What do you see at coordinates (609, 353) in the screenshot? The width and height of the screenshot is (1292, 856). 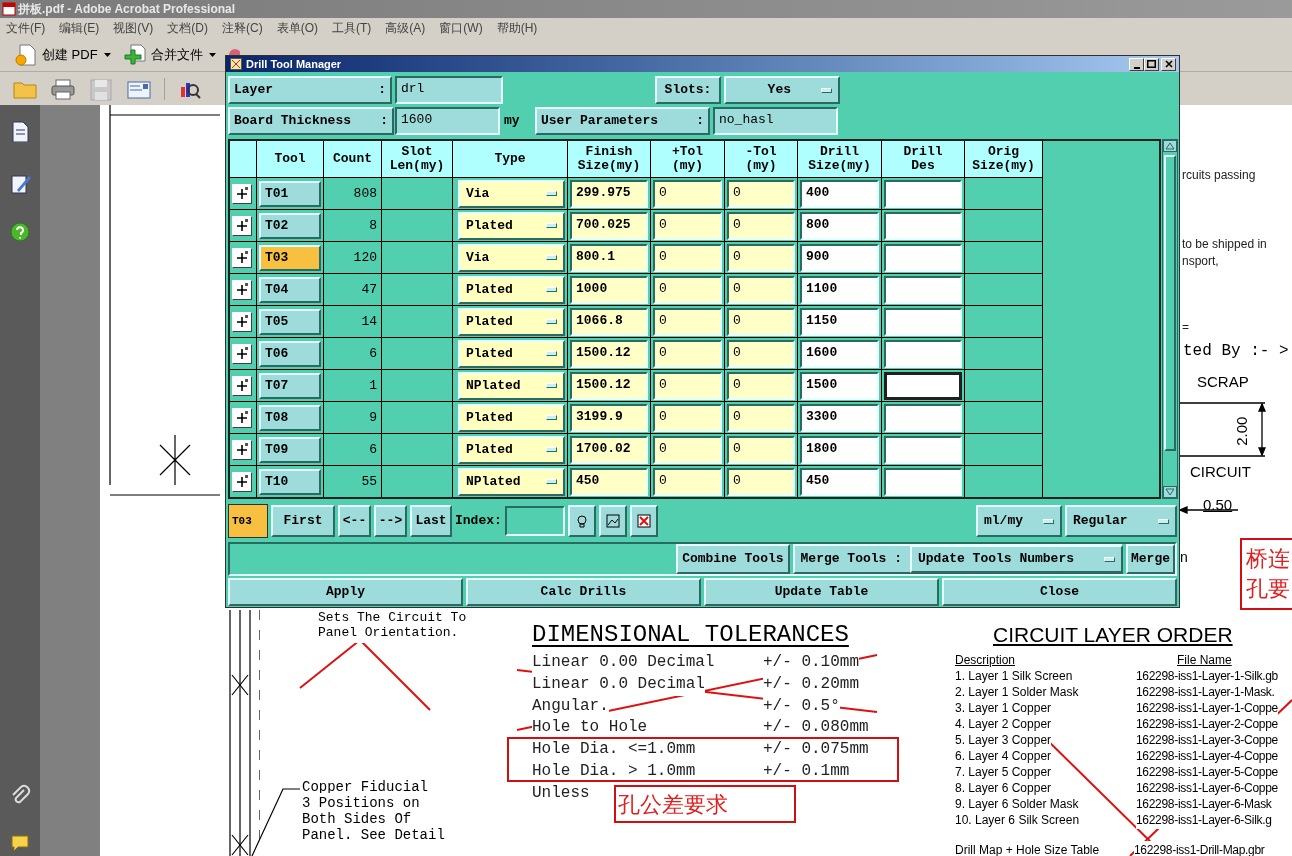 I see `finish-size-field: 1500.12` at bounding box center [609, 353].